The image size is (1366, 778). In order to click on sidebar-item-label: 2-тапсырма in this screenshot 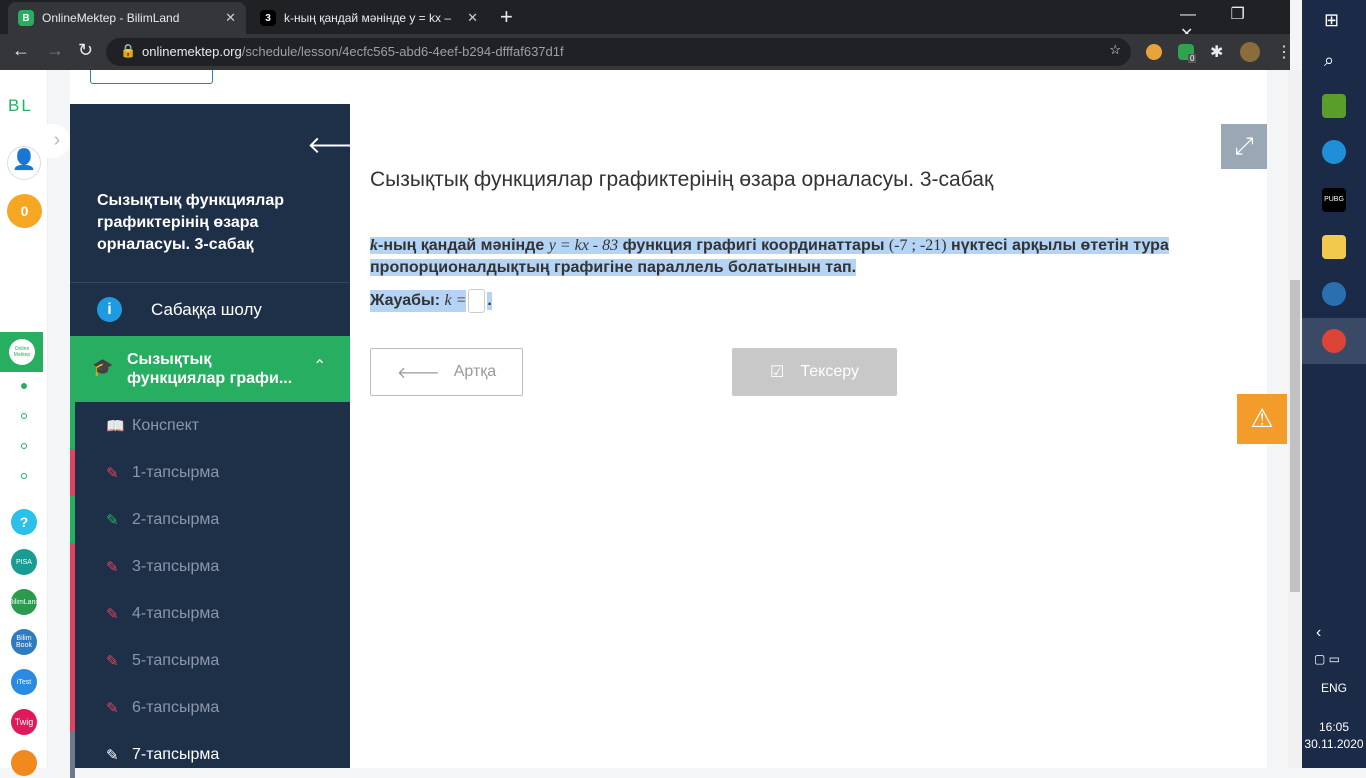, I will do `click(176, 519)`.